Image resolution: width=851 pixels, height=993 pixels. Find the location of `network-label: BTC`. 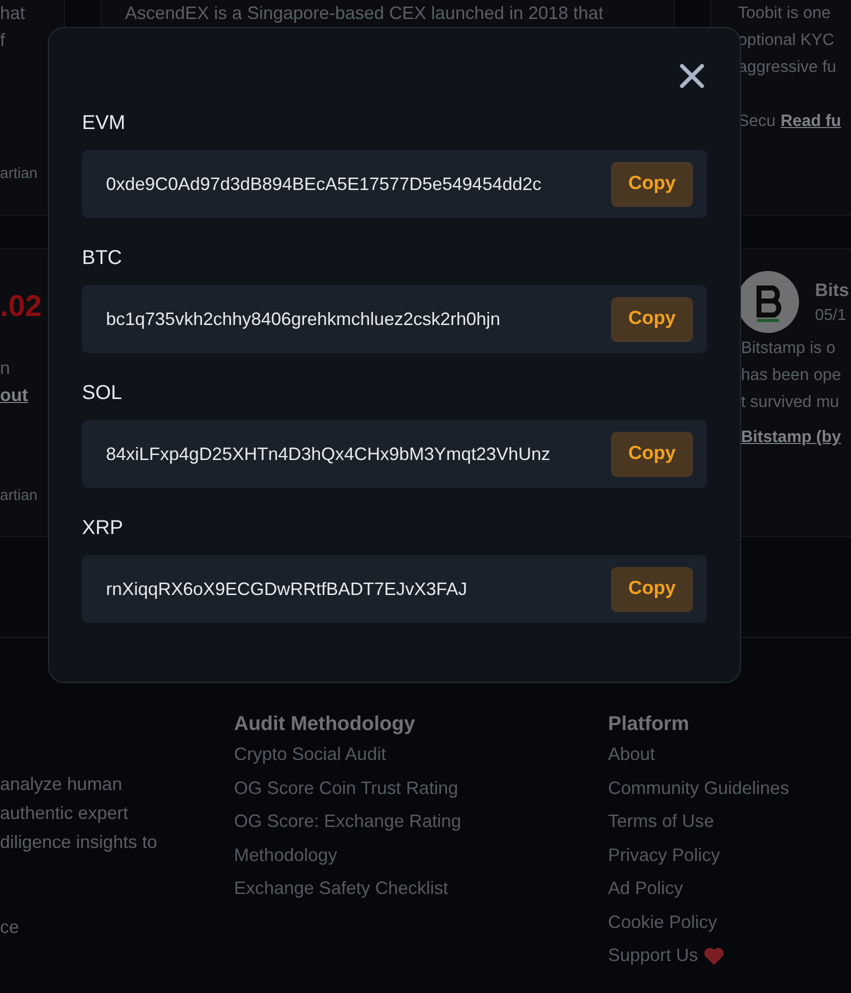

network-label: BTC is located at coordinates (102, 258).